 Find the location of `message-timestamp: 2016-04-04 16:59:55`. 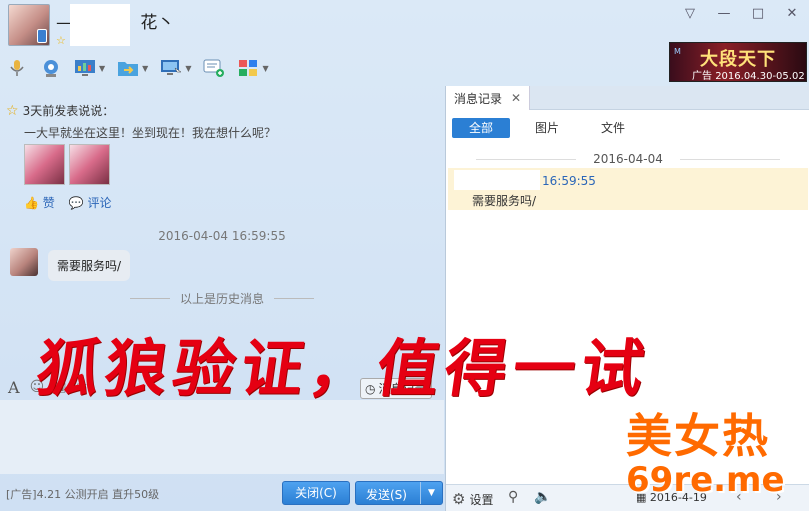

message-timestamp: 2016-04-04 16:59:55 is located at coordinates (222, 236).